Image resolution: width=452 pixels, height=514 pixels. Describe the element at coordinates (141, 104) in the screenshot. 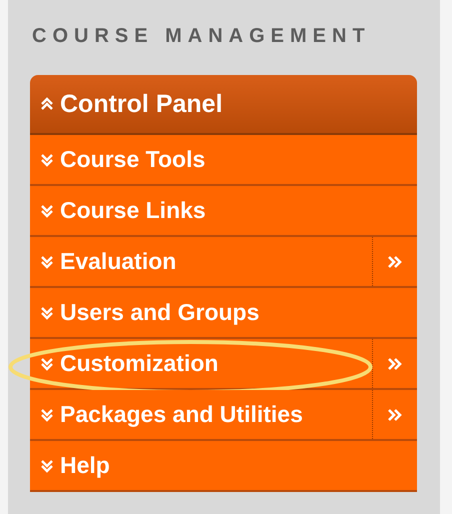

I see `menu-header-label: Control Panel` at that location.